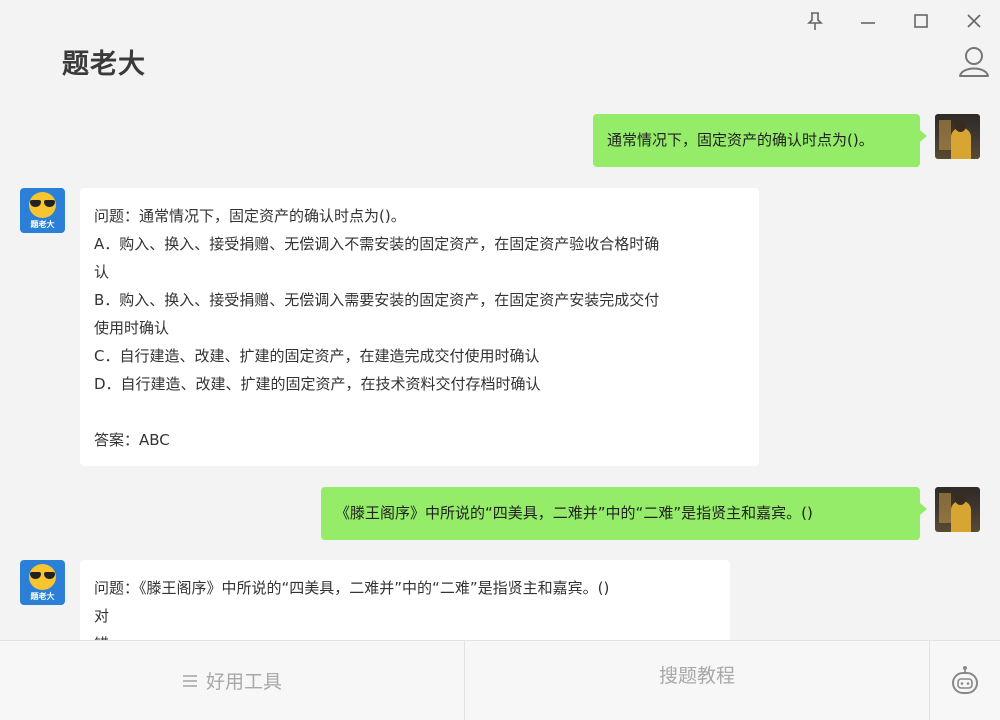  I want to click on user-profile-button, so click(974, 62).